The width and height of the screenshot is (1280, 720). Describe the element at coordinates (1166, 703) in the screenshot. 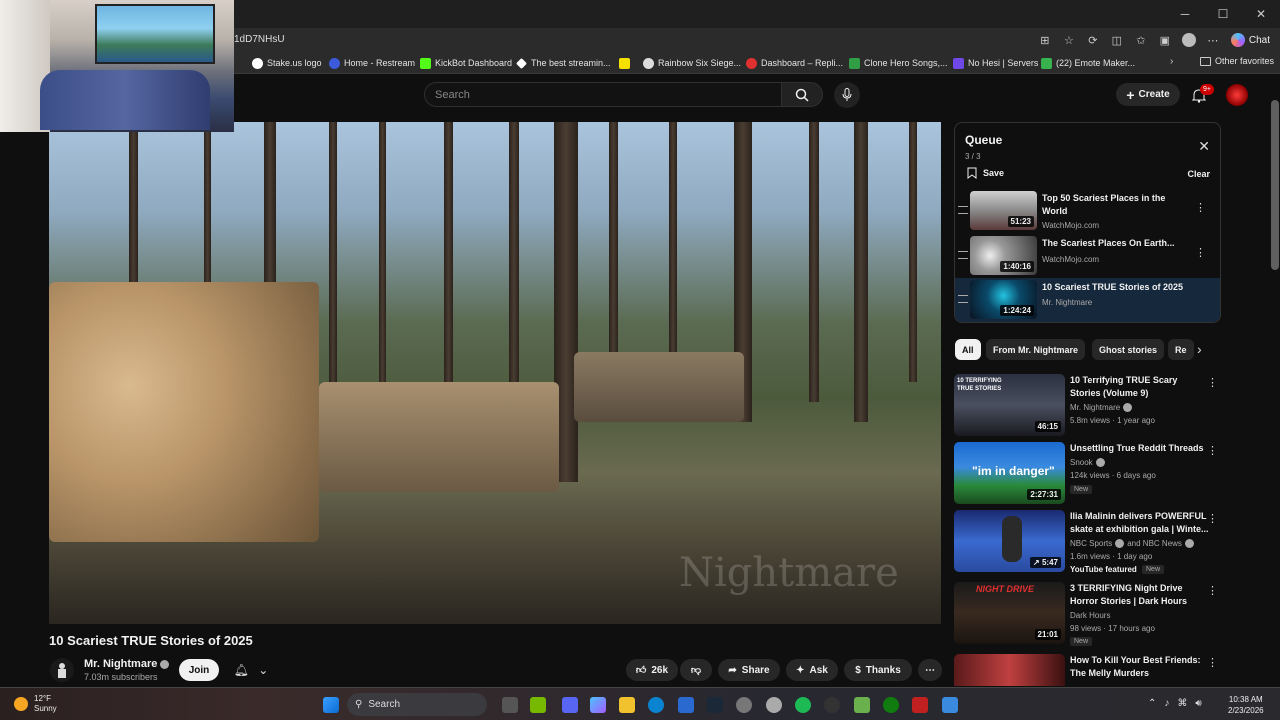

I see `mic-tray-icon: ♪` at that location.